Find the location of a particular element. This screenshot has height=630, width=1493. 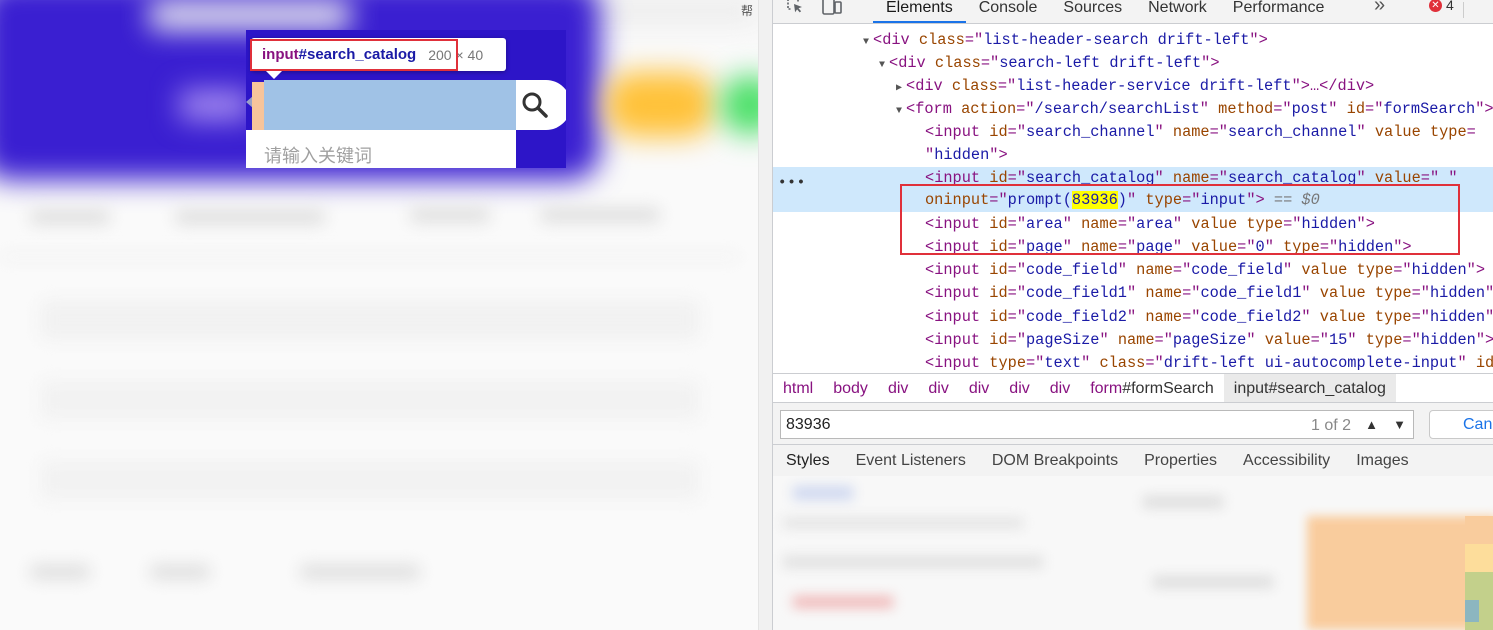

side-float-glyph: 帮 is located at coordinates (747, 10).